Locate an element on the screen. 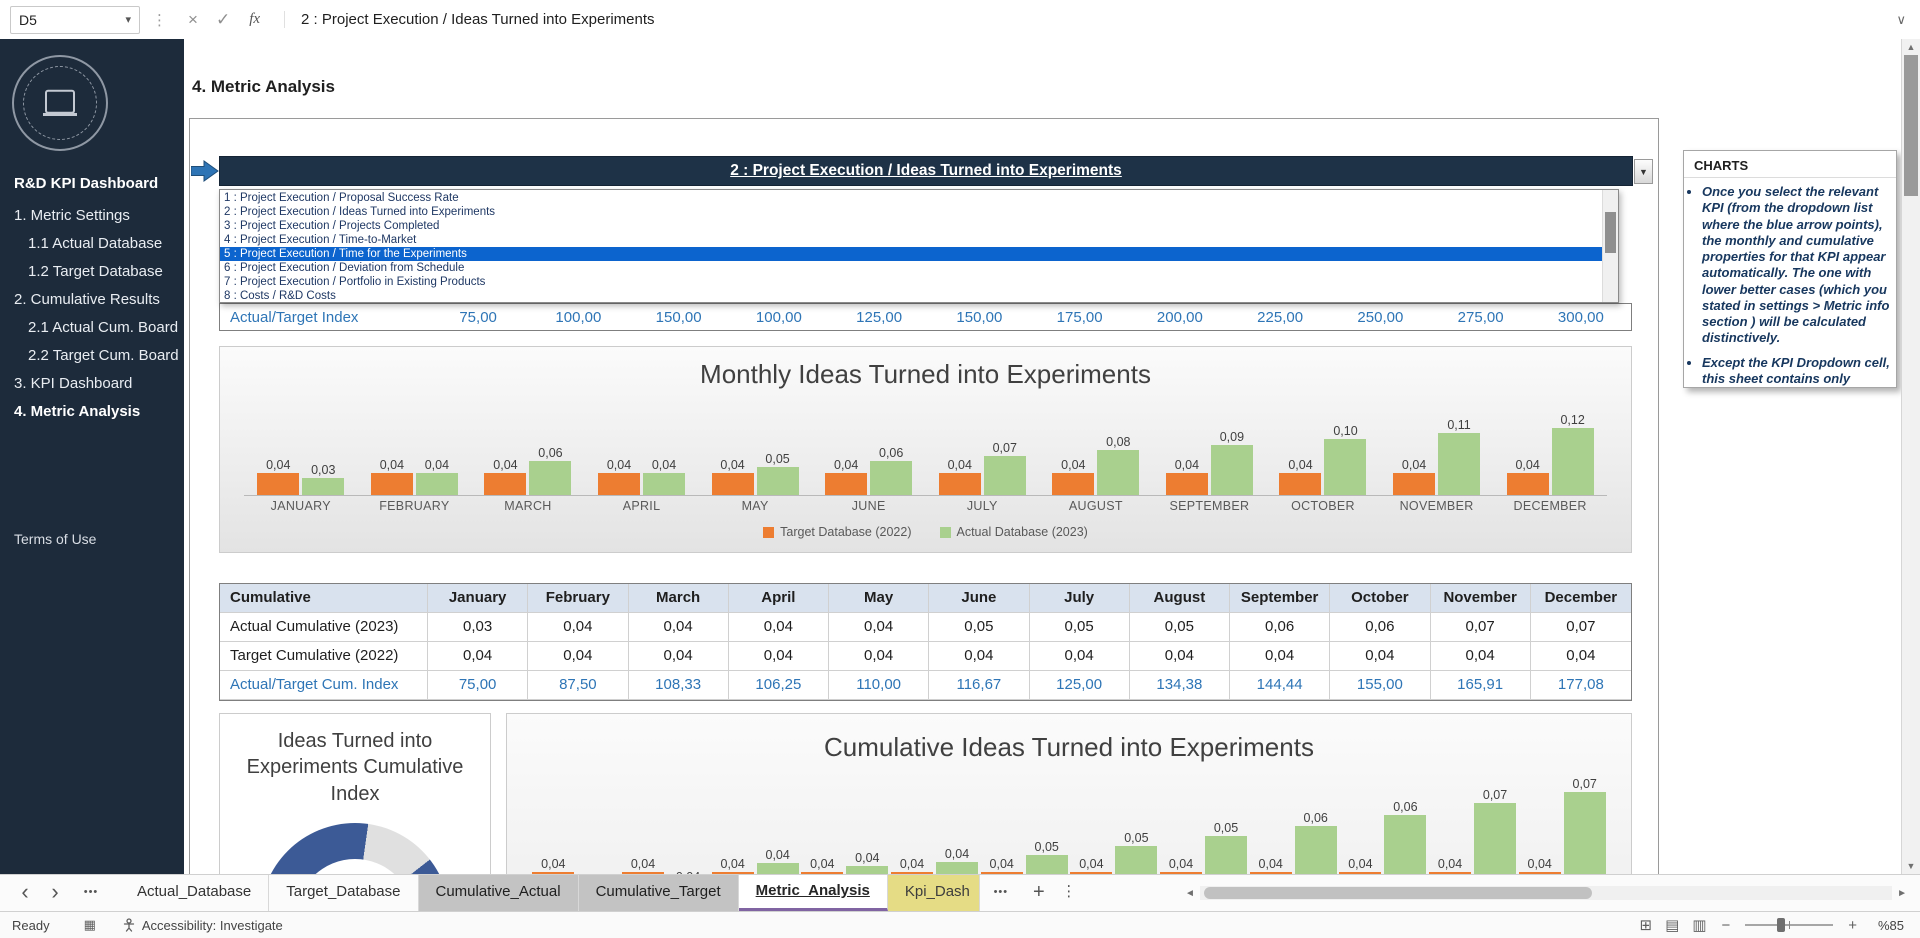 Image resolution: width=1920 pixels, height=938 pixels. name-box: D5 ▾ is located at coordinates (75, 19).